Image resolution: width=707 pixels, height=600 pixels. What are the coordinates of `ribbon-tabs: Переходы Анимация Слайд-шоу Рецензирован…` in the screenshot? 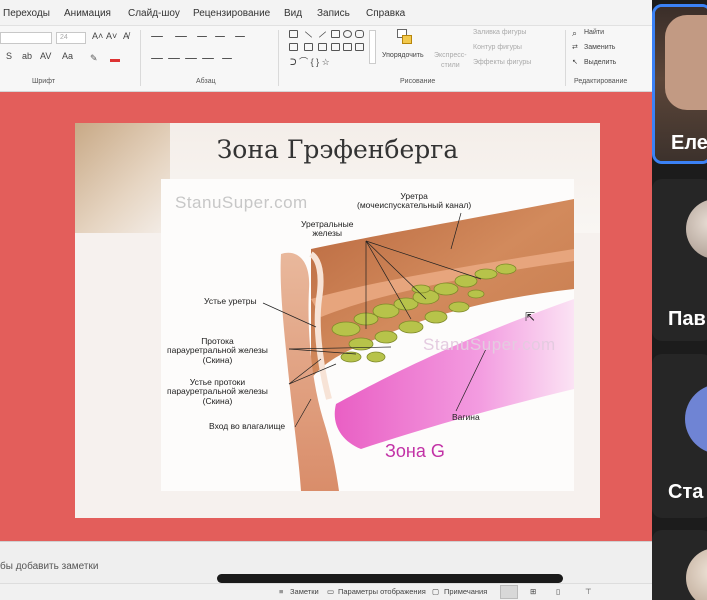 It's located at (326, 13).